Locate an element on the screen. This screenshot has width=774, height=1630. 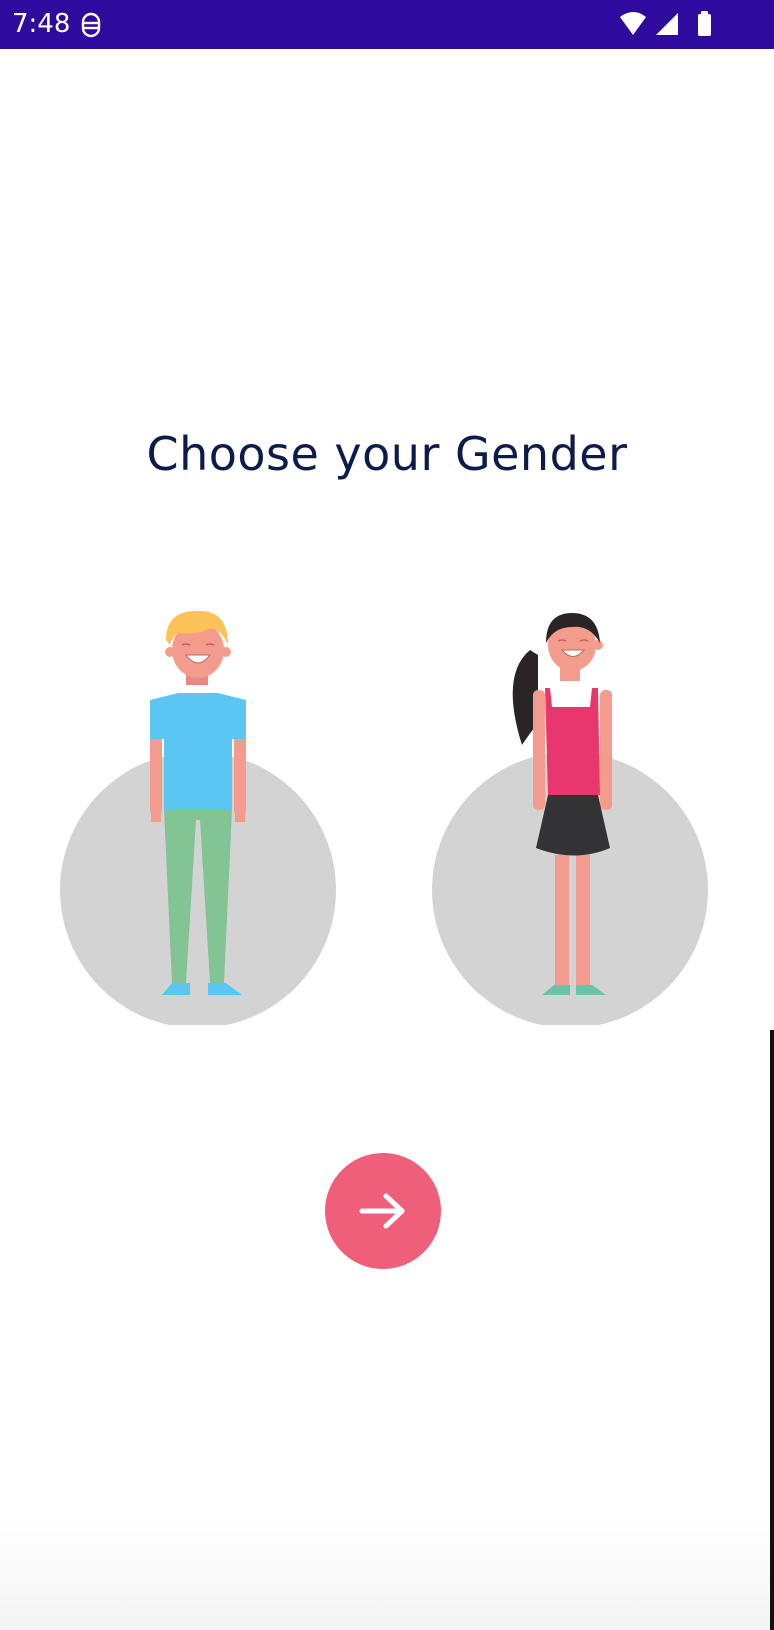
cellular-signal-icon is located at coordinates (667, 24).